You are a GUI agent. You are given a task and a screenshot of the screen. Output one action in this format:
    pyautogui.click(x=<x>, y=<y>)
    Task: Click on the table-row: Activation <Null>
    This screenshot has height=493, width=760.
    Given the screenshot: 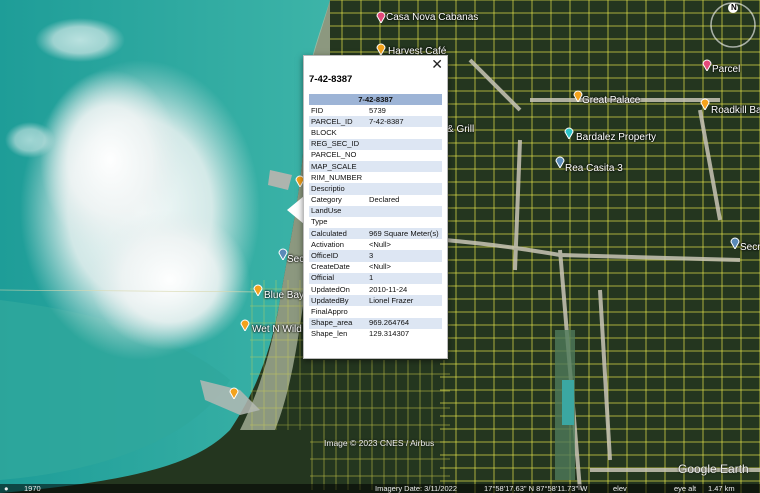 What is the action you would take?
    pyautogui.click(x=375, y=244)
    